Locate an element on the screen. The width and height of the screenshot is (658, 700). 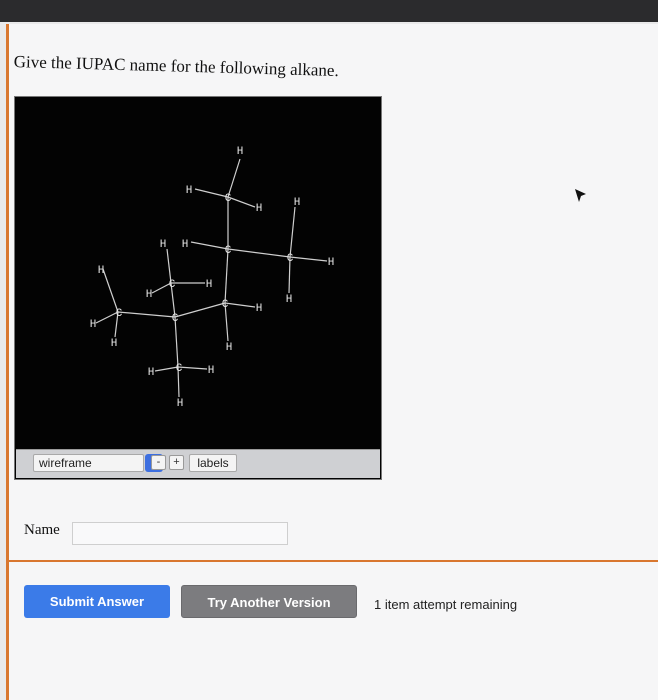
viewer-toolbar: wireframe ↕ - + labels is located at coordinates (198, 463).